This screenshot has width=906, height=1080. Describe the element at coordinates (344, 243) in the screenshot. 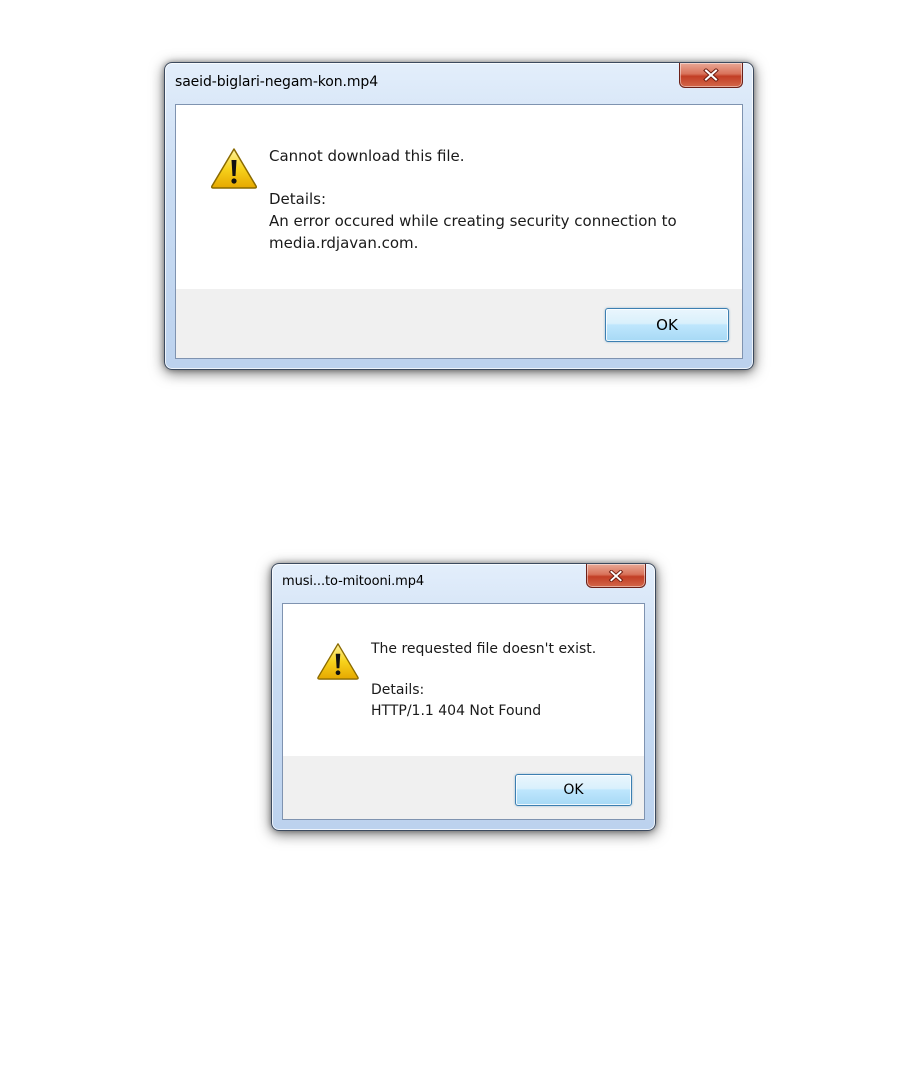

I see `details-text-line: media.rdjavan.com.` at that location.